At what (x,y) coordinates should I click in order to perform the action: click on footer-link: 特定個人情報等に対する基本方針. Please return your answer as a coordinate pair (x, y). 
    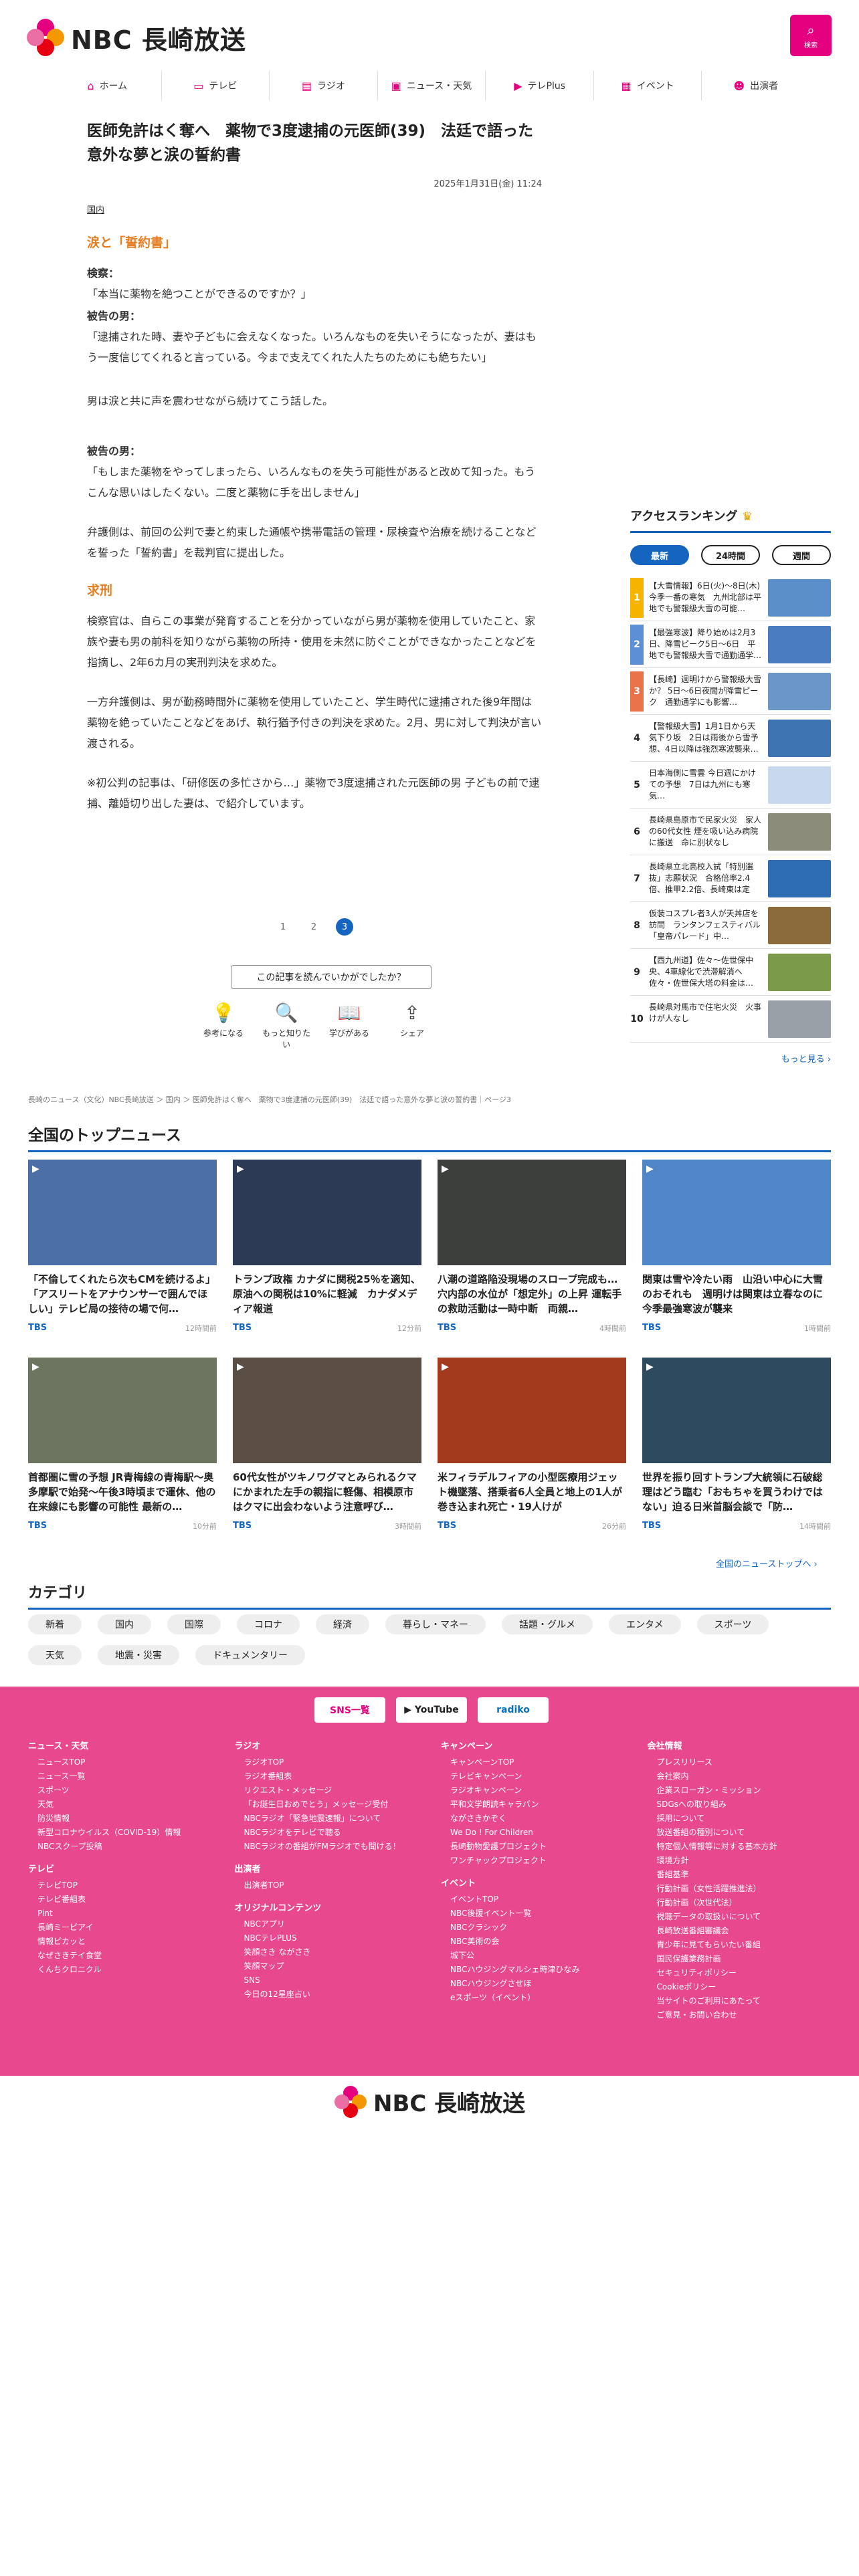
    Looking at the image, I should click on (743, 1847).